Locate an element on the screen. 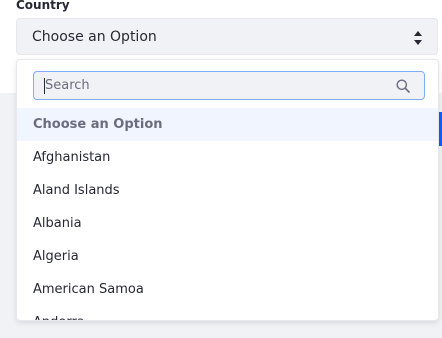  text-cursor is located at coordinates (44, 86).